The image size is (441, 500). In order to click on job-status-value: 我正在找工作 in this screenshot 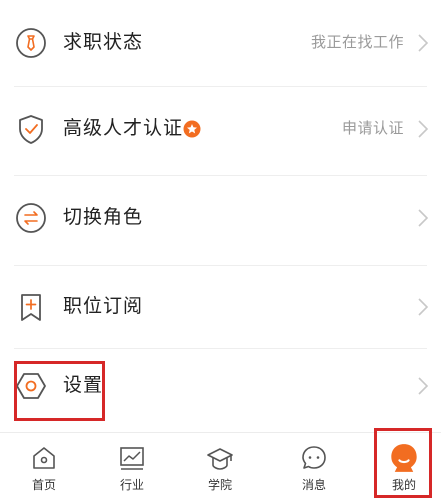, I will do `click(357, 42)`.